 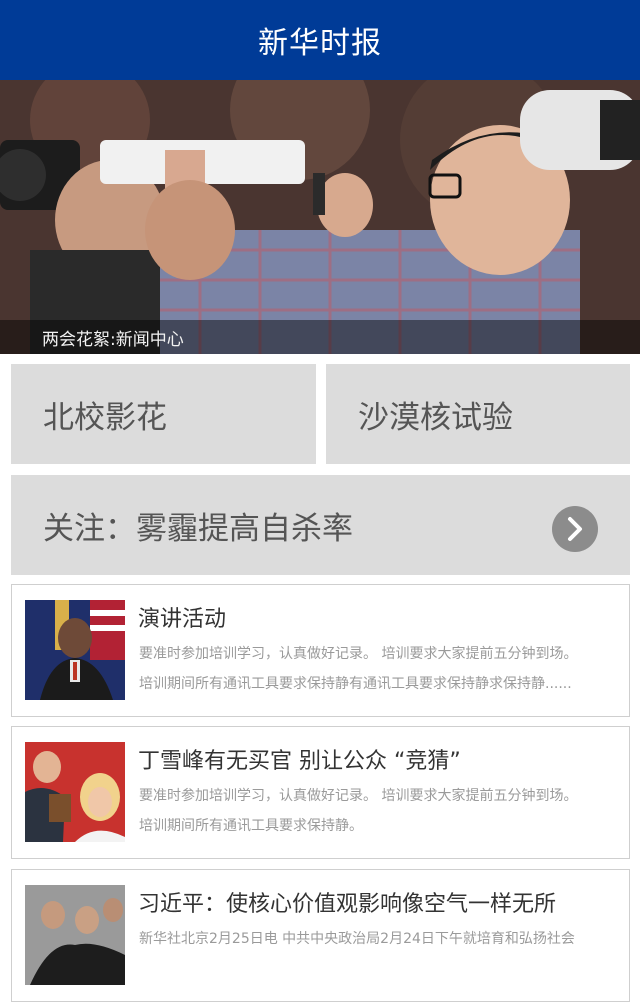 I want to click on tile-beixiao: 北校影花, so click(x=163, y=414).